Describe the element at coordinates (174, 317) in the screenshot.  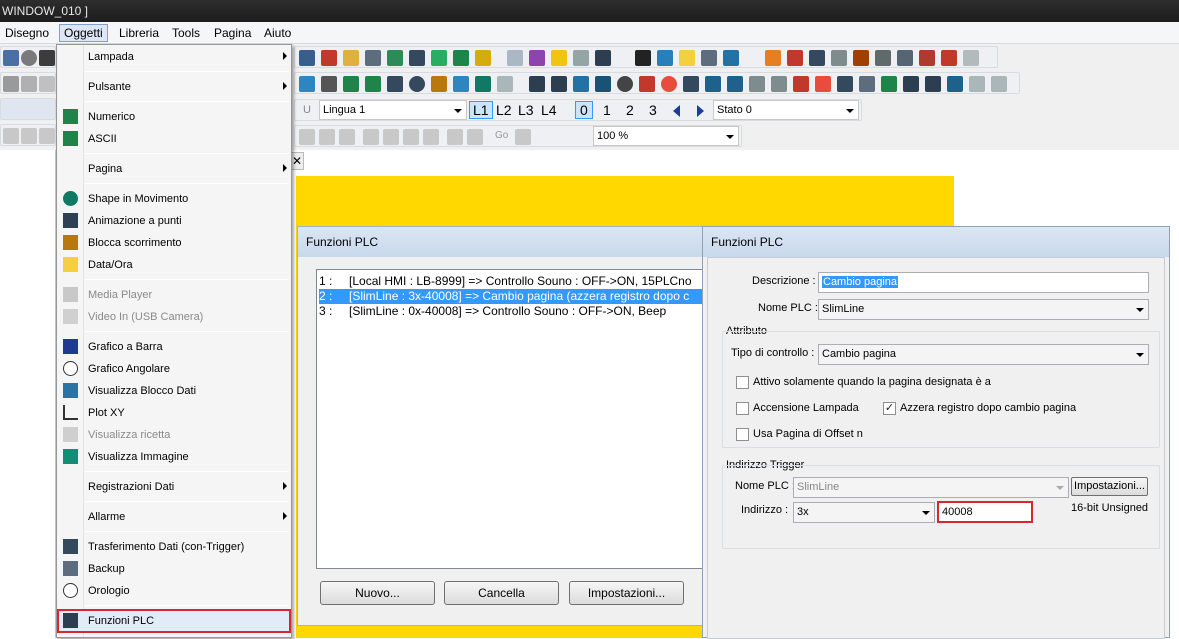
I see `menu-item-video-in: Video In (USB Camera)` at that location.